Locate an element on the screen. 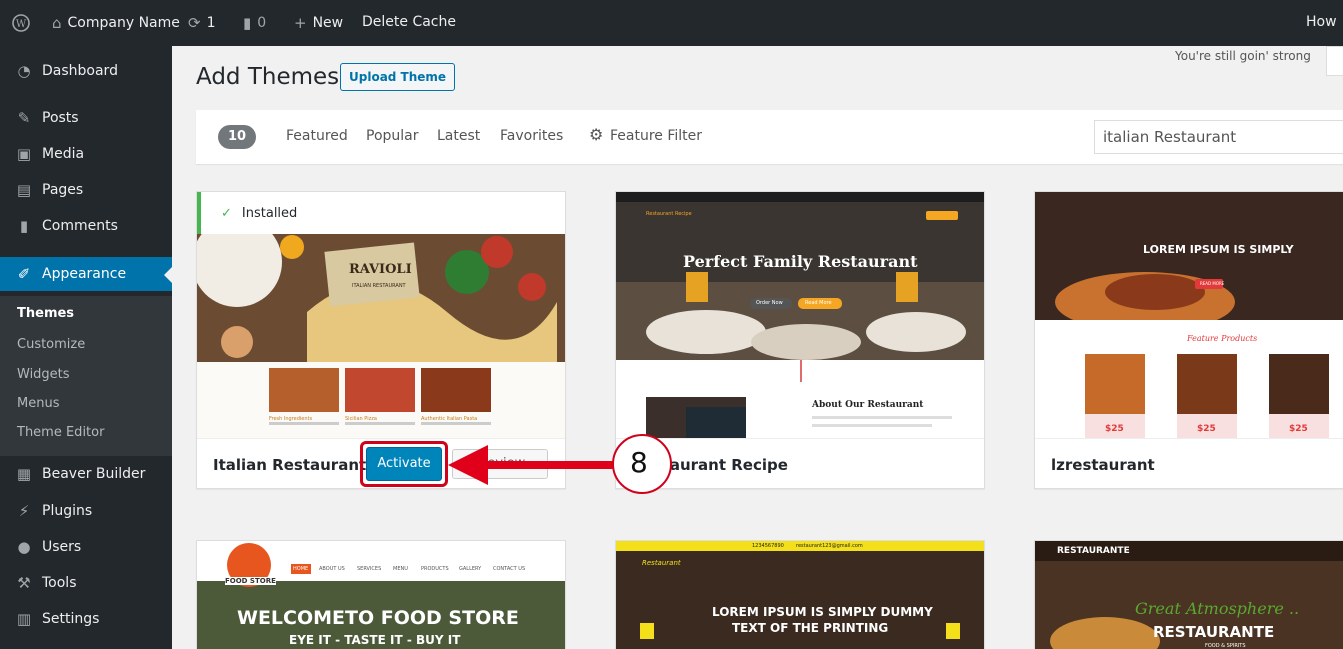 The image size is (1343, 649). wordpress-logo-icon: W is located at coordinates (21, 23).